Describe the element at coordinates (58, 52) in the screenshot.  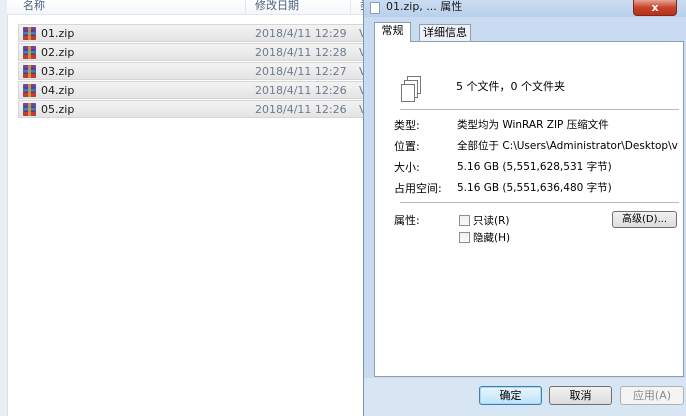
I see `file-name: 02.zip` at that location.